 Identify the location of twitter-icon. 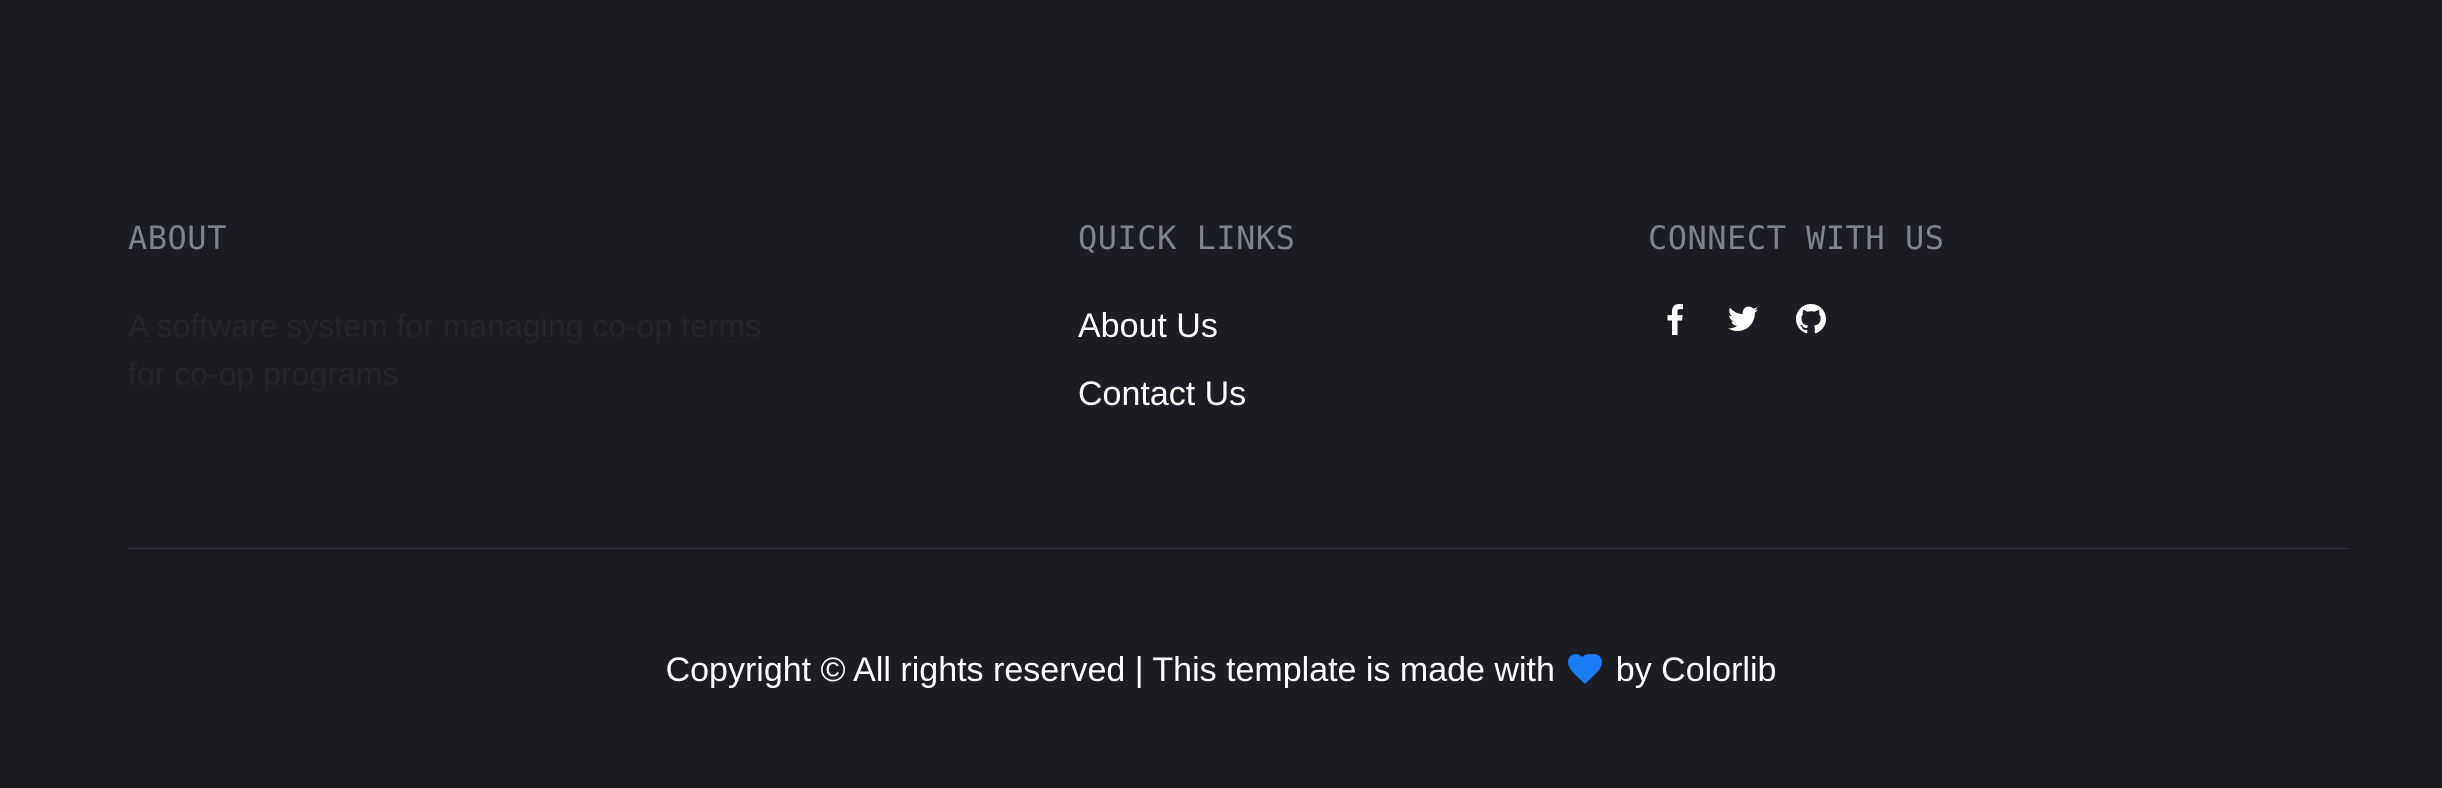
(1743, 319).